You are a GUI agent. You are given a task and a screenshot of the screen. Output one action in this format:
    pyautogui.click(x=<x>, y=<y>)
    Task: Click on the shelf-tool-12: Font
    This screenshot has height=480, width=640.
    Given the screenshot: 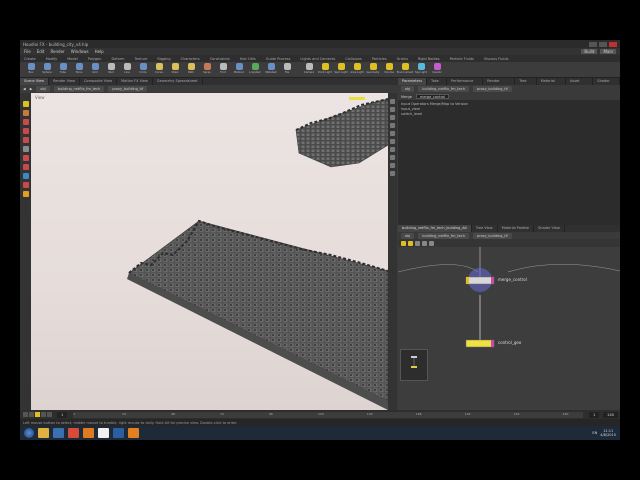 What is the action you would take?
    pyautogui.click(x=223, y=69)
    